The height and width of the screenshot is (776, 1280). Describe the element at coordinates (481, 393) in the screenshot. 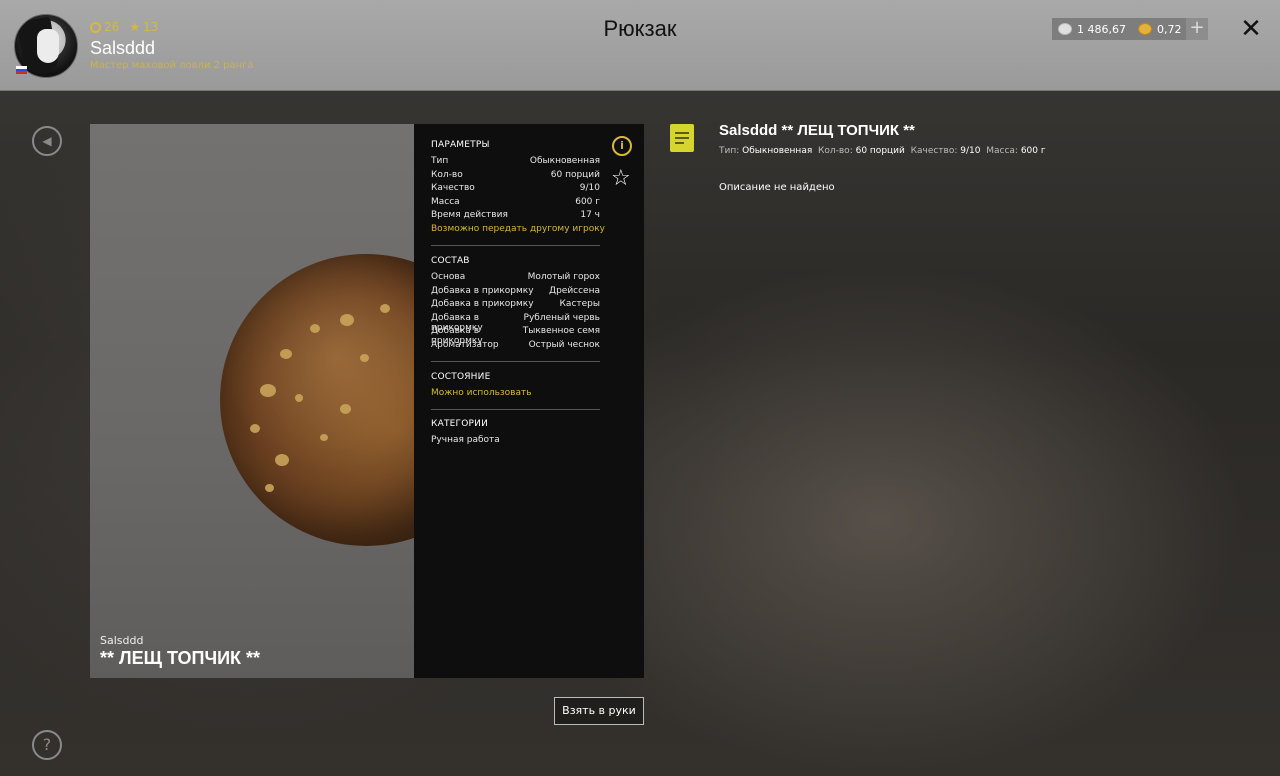

I see `state-value: Можно использовать` at that location.